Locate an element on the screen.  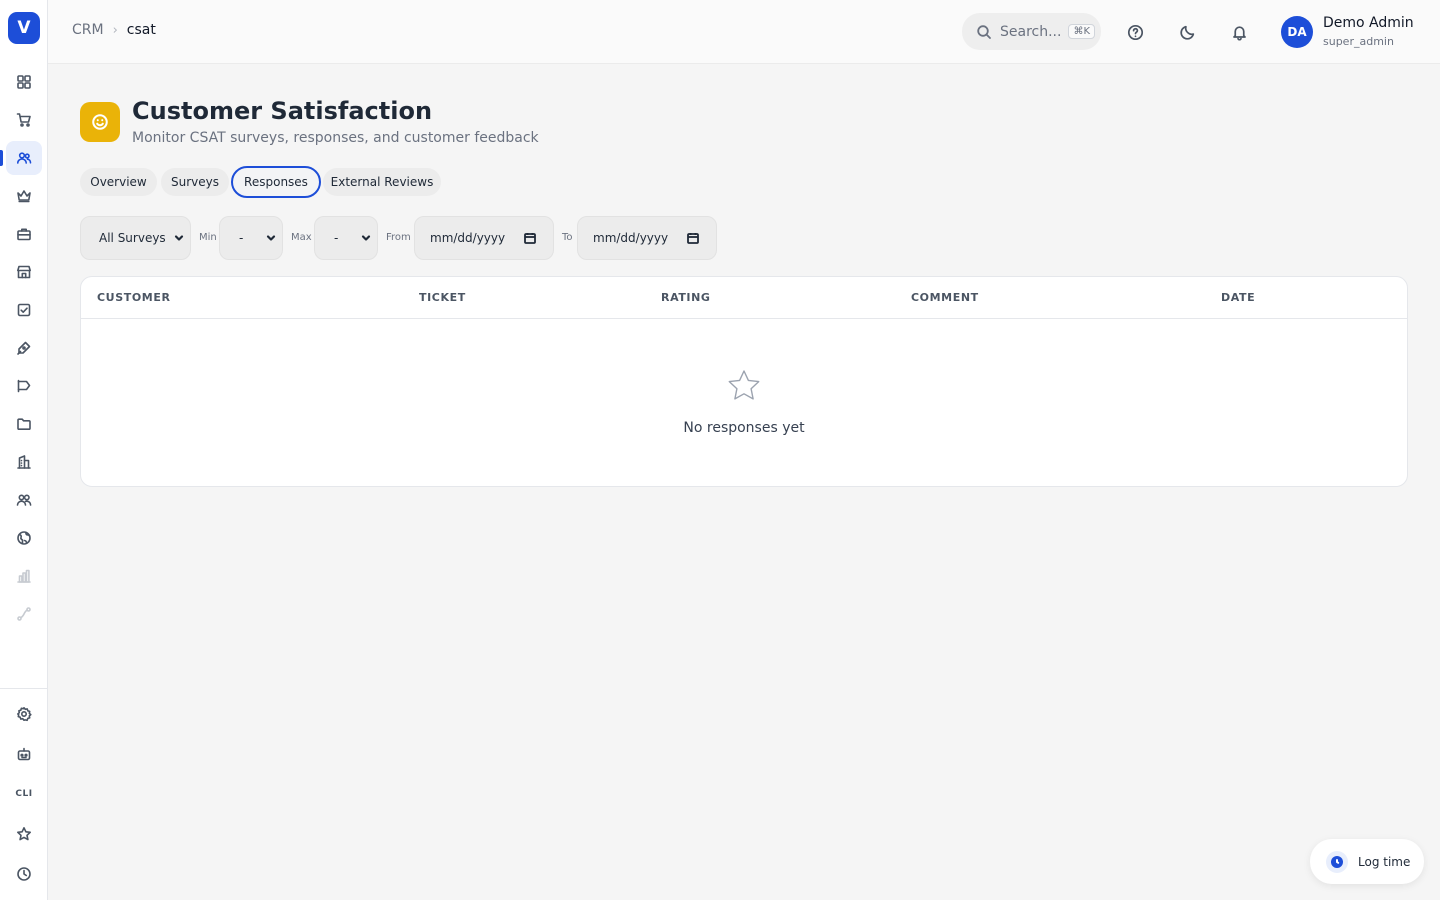
breadcrumb: CRM › csat is located at coordinates (114, 30).